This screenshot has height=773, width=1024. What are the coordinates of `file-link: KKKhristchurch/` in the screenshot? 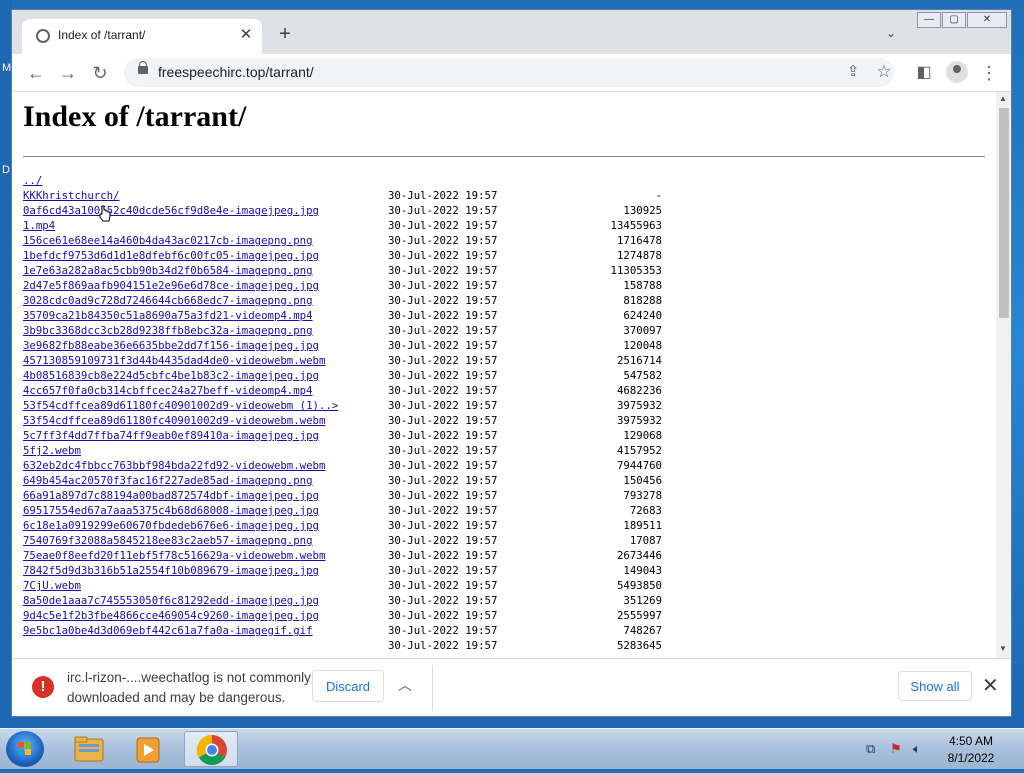 It's located at (71, 195).